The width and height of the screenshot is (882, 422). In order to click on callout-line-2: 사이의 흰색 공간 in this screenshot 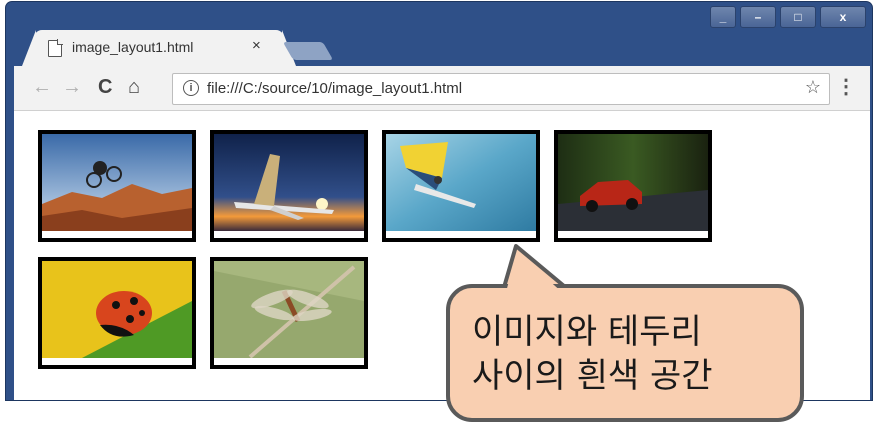, I will do `click(592, 376)`.